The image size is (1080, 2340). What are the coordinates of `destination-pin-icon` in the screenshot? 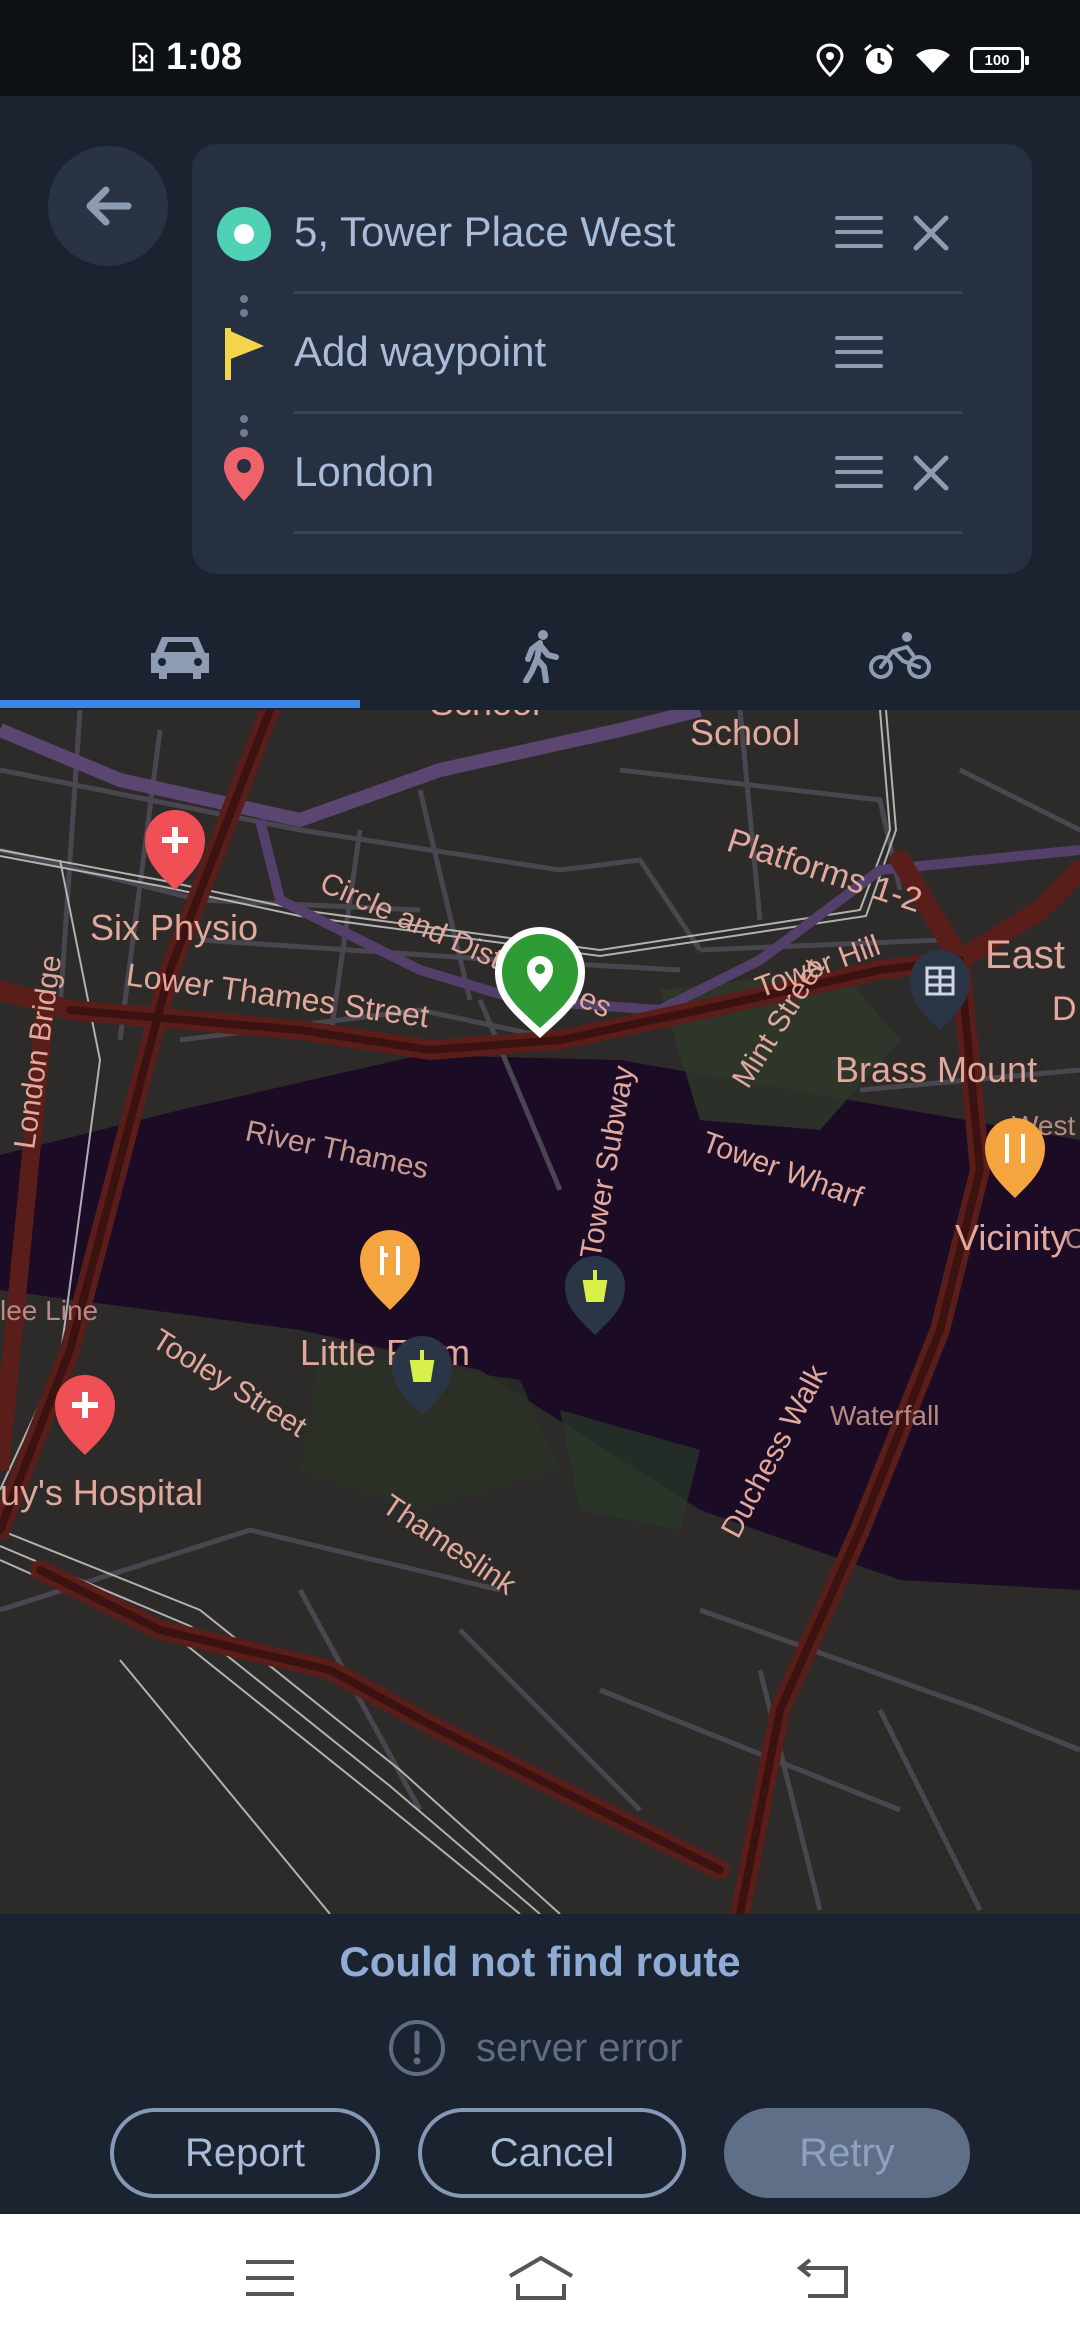 It's located at (244, 474).